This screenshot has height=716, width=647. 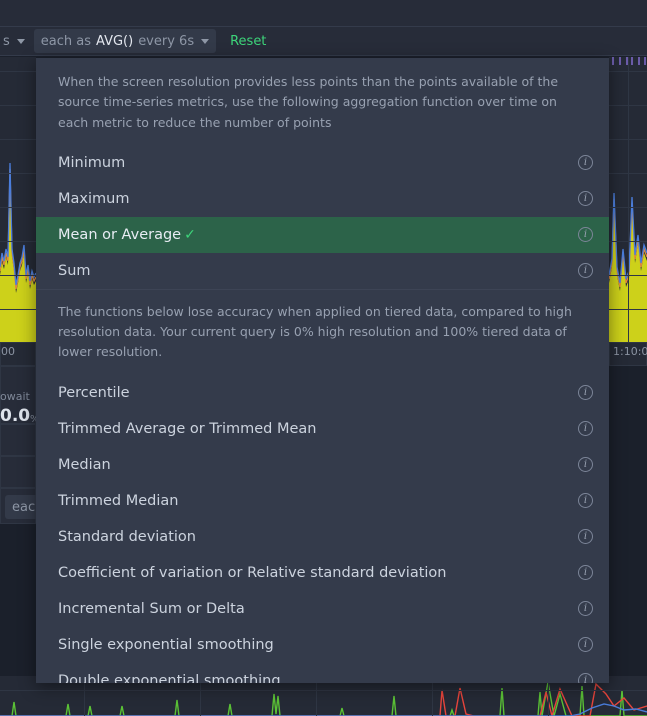 What do you see at coordinates (18, 252) in the screenshot?
I see `chart-area-series-left` at bounding box center [18, 252].